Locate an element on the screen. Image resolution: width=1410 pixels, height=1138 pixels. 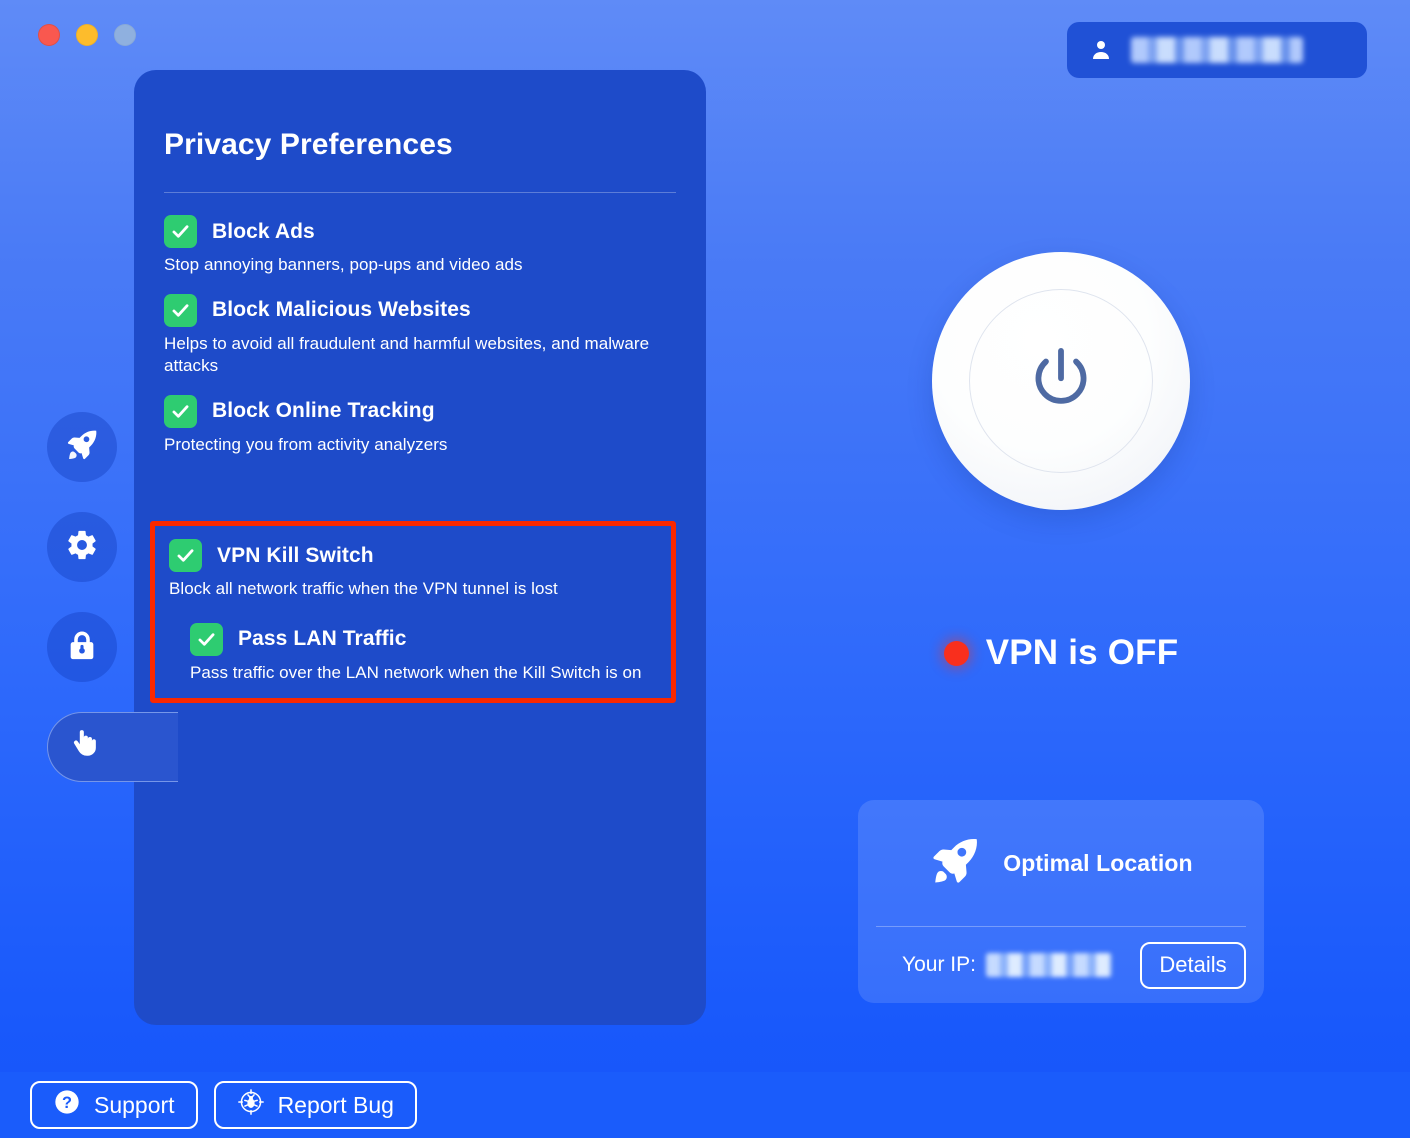
preference-label: VPN Kill Switch is located at coordinates (295, 555).